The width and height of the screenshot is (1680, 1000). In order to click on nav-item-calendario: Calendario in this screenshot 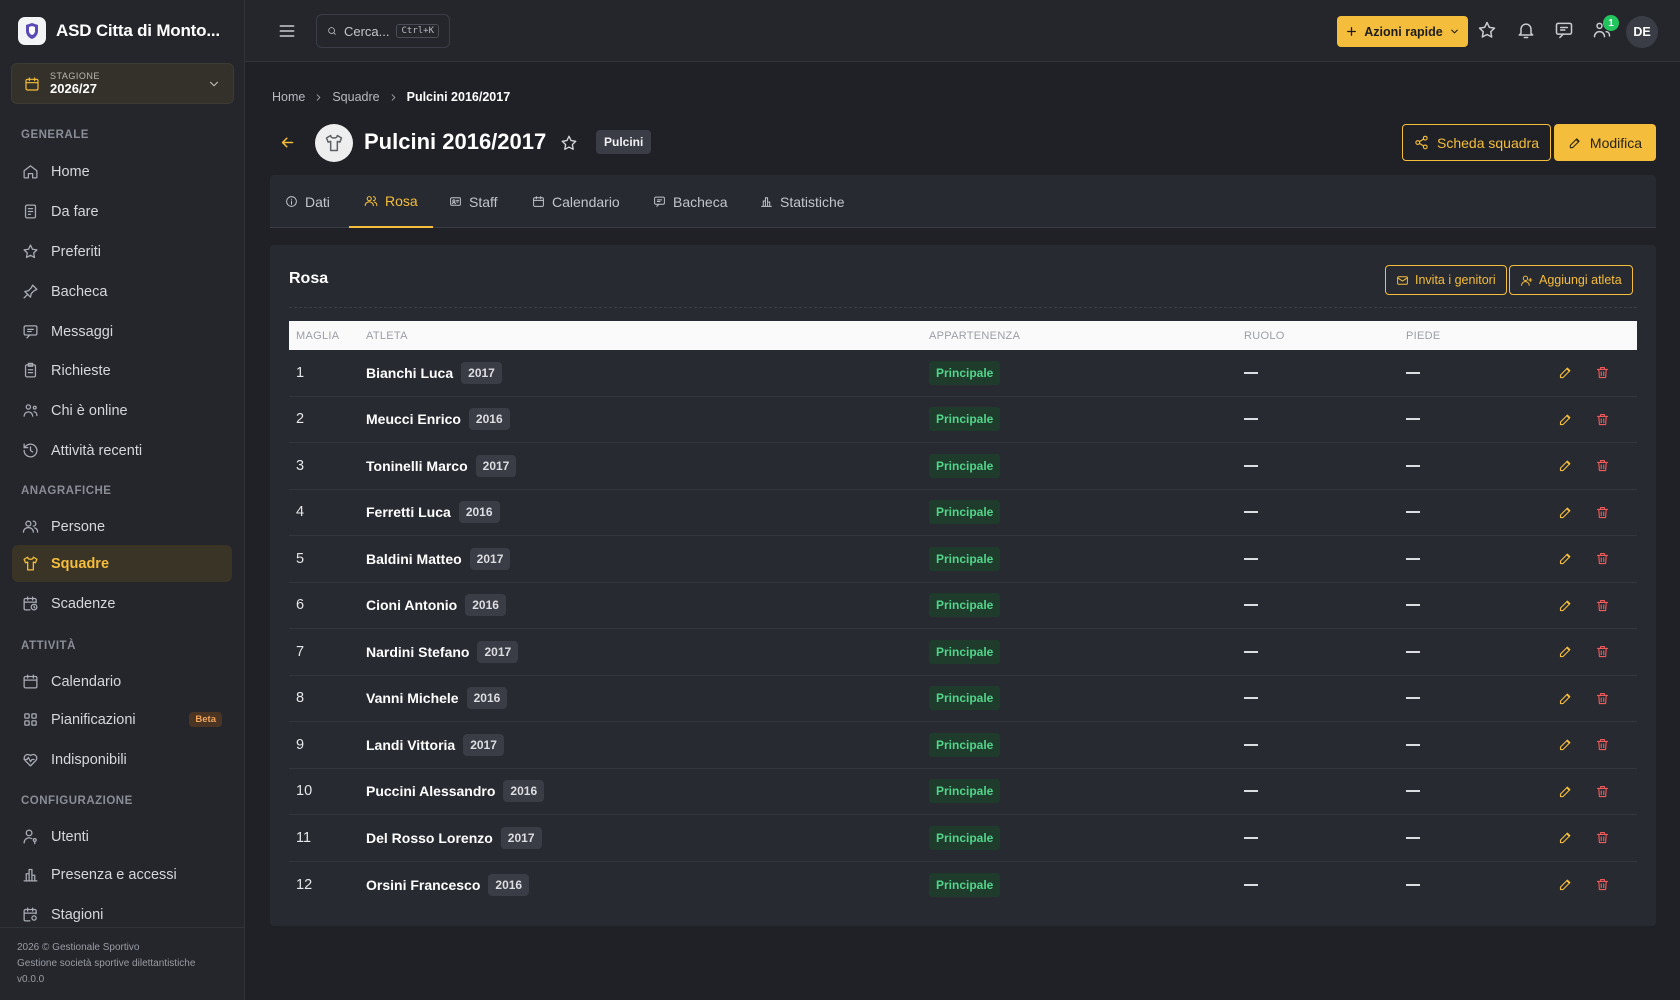, I will do `click(122, 681)`.